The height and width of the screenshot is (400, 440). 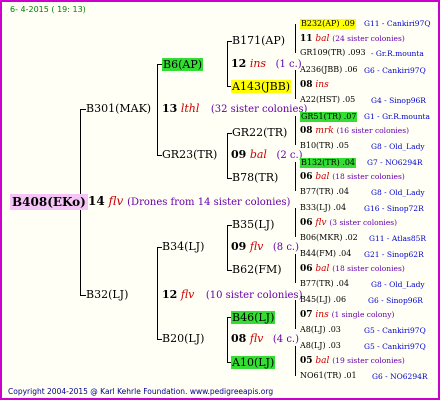 What do you see at coordinates (398, 146) in the screenshot?
I see `l4-bot-loc-3: G8 - Old_Lady` at bounding box center [398, 146].